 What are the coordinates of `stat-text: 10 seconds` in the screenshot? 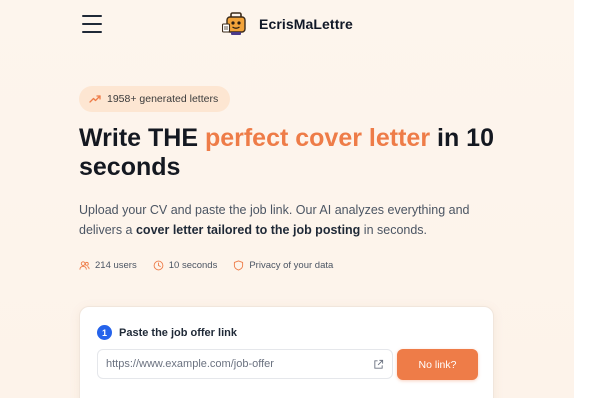 It's located at (193, 265).